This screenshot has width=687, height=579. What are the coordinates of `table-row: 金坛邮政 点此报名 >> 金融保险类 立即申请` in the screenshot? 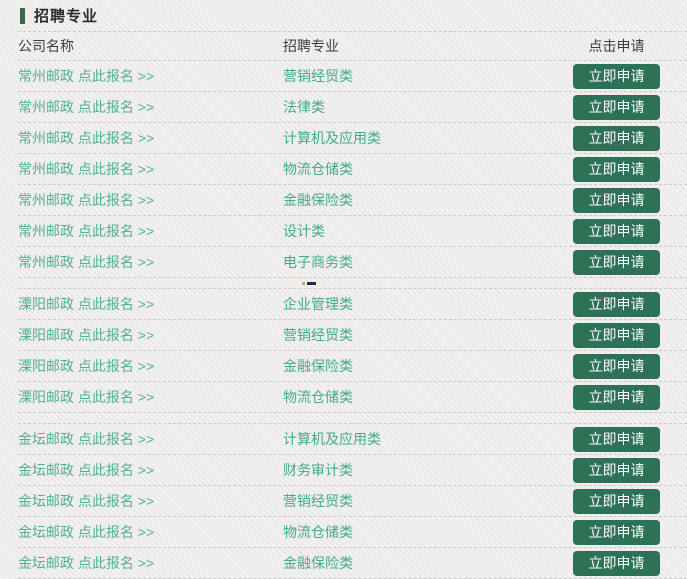 It's located at (352, 563).